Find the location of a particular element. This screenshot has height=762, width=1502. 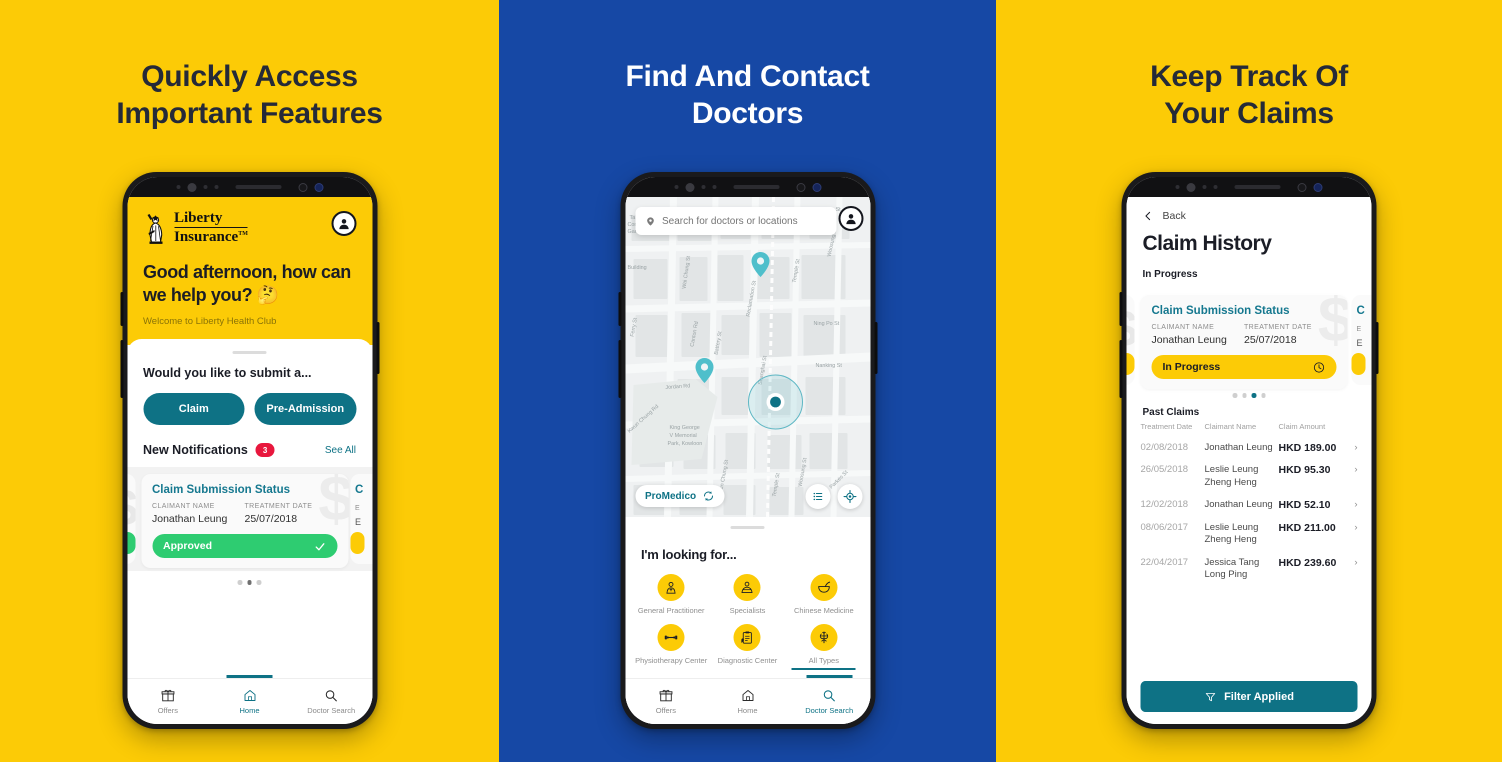

tab-label: Home is located at coordinates (747, 710).